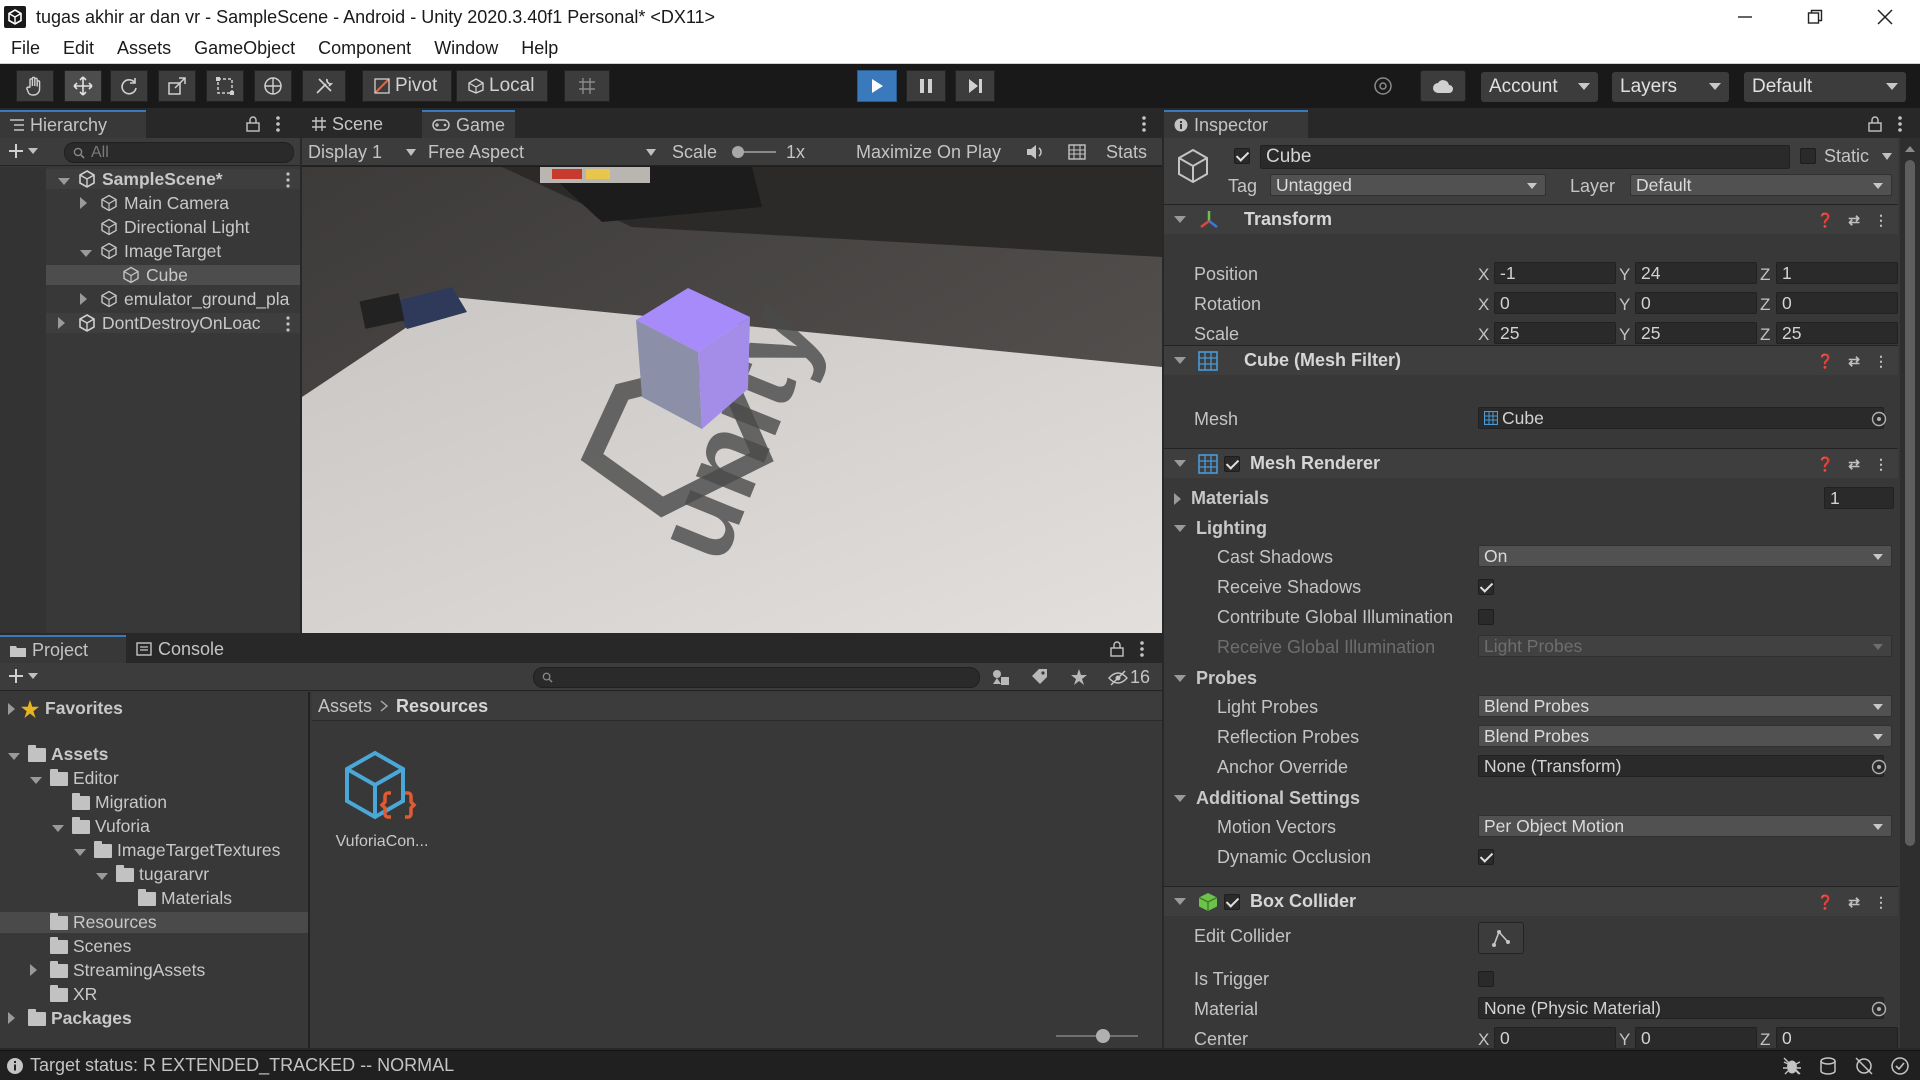 Image resolution: width=1920 pixels, height=1080 pixels. I want to click on grid-snap-button, so click(587, 86).